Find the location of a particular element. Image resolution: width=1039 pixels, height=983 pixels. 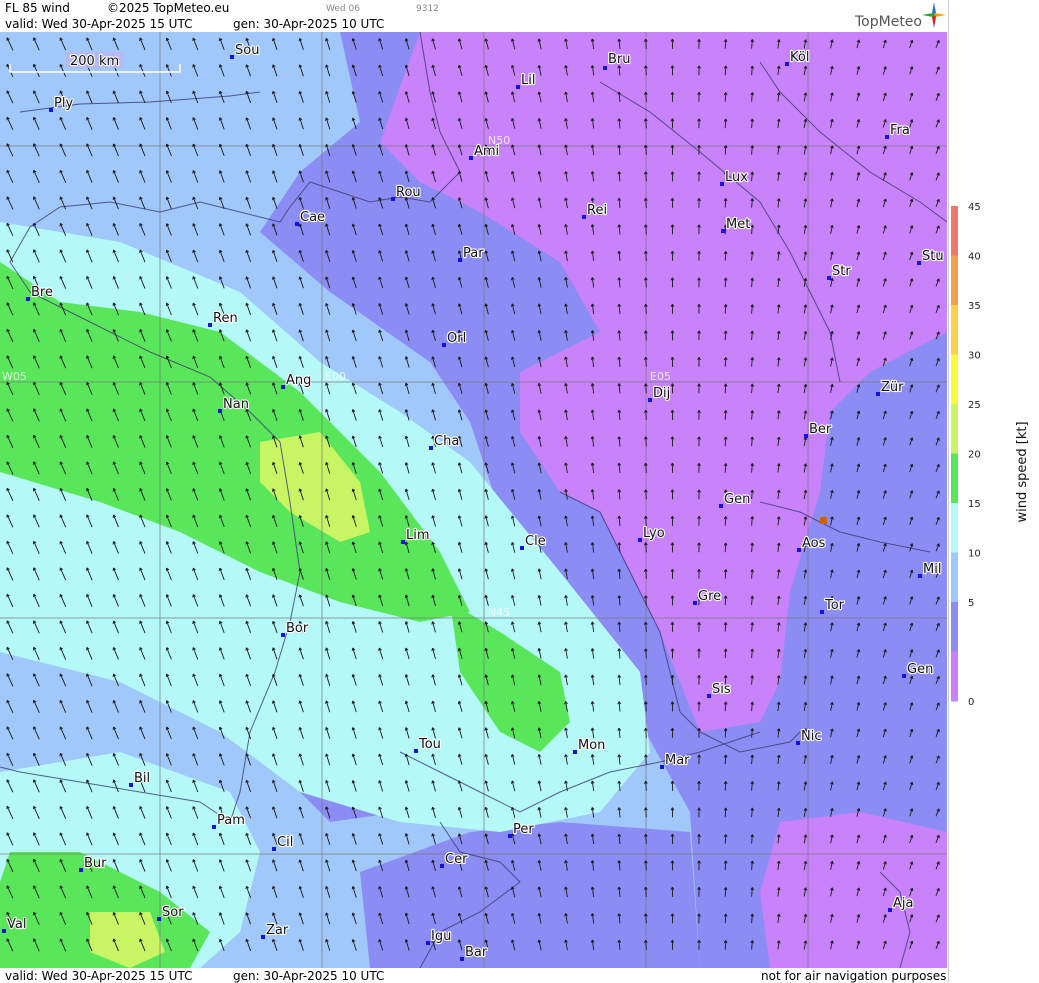

city-marker: Mar is located at coordinates (675, 760).